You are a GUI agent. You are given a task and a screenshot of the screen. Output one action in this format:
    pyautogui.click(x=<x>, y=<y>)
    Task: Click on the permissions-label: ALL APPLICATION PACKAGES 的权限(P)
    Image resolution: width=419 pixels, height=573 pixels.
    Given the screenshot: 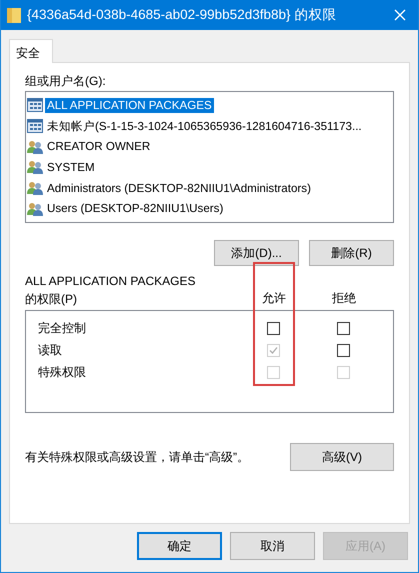 What is the action you would take?
    pyautogui.click(x=110, y=290)
    